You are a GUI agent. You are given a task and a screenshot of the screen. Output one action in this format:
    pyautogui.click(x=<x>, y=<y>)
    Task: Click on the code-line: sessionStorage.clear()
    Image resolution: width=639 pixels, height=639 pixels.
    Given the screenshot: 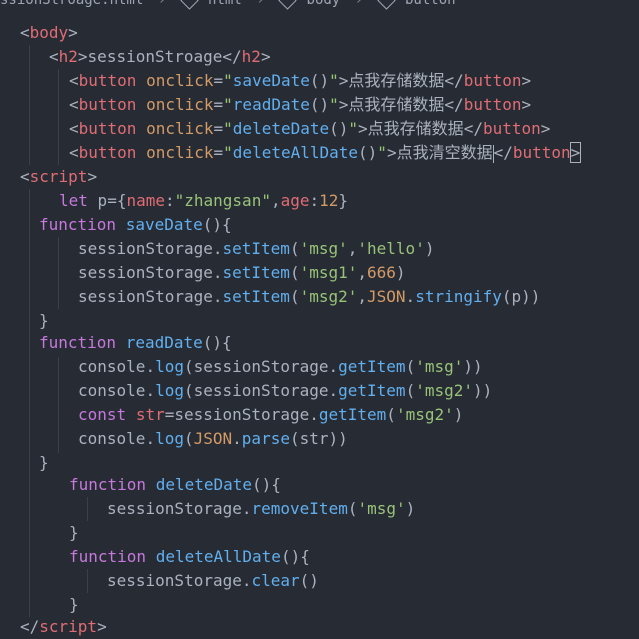 What is the action you would take?
    pyautogui.click(x=213, y=580)
    